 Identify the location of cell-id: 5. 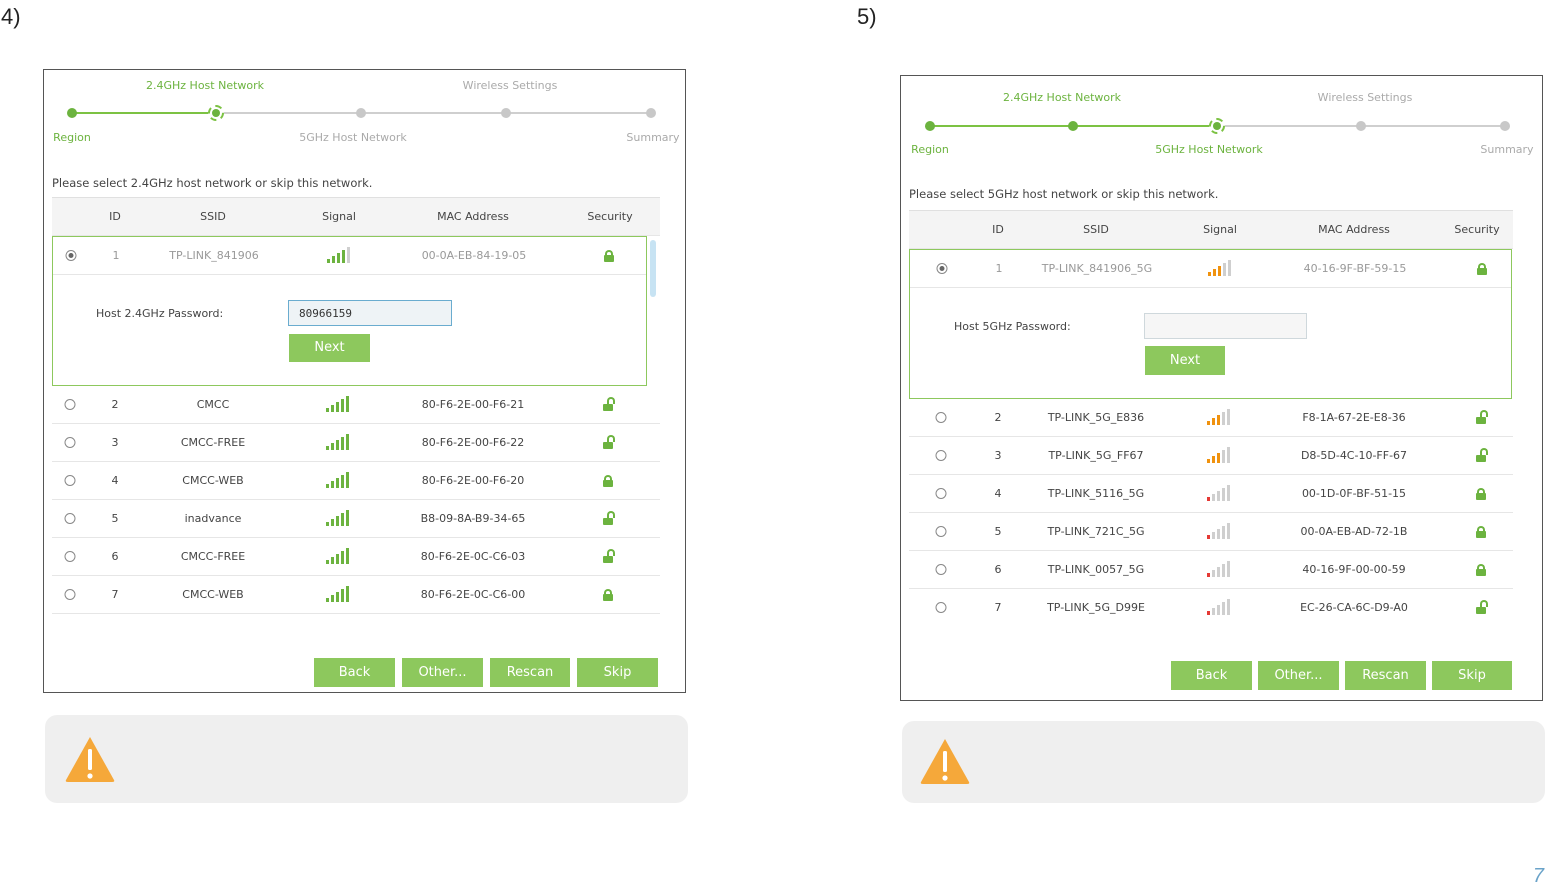
(115, 518).